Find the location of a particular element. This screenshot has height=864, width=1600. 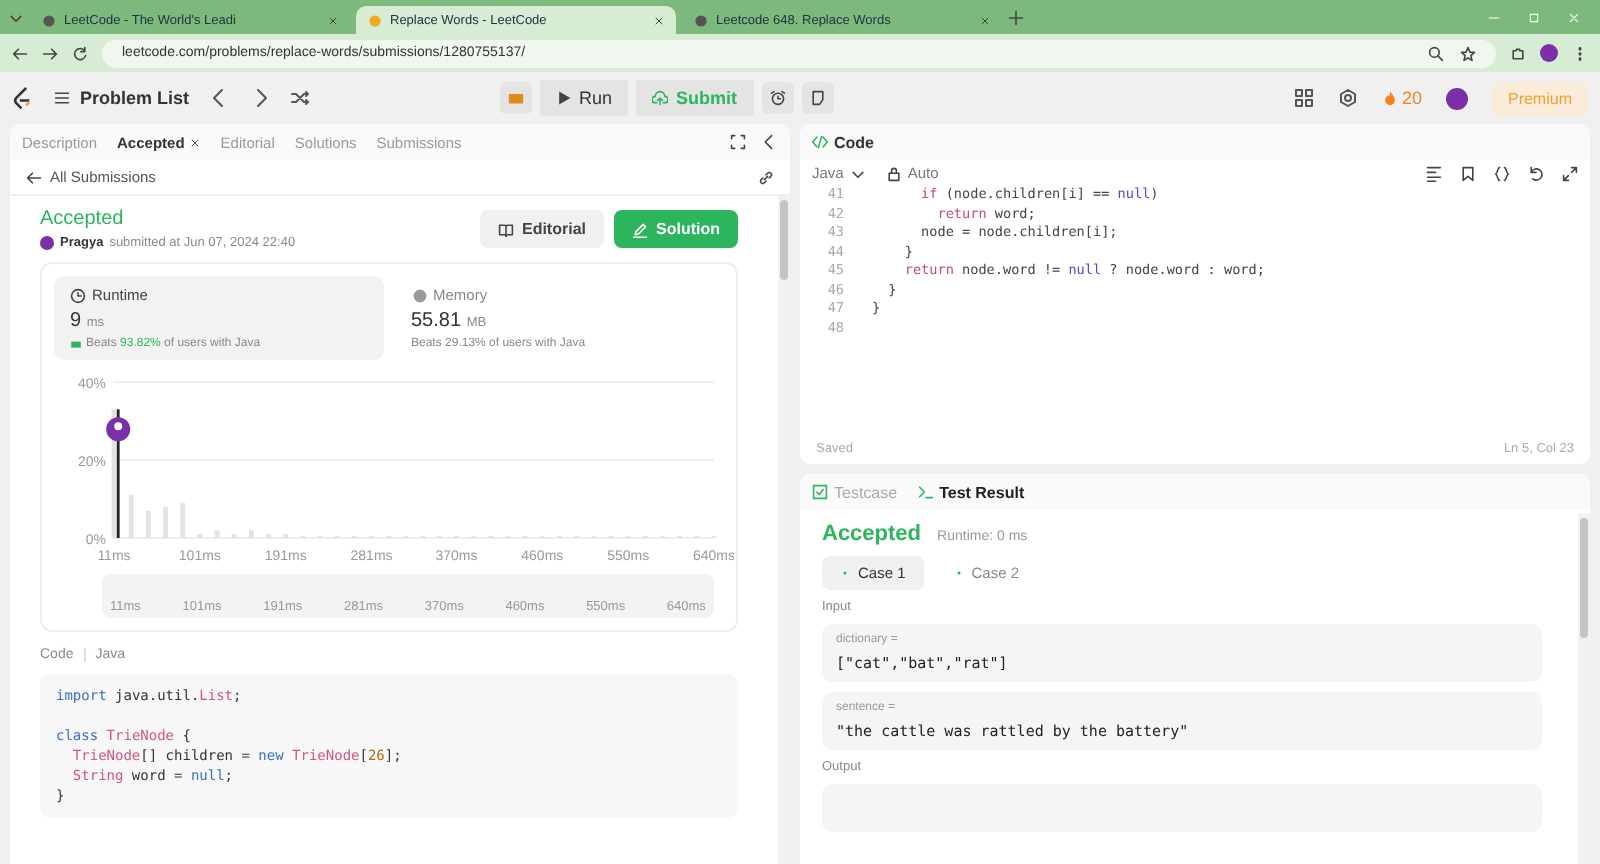

fullscreen-icon is located at coordinates (738, 142).